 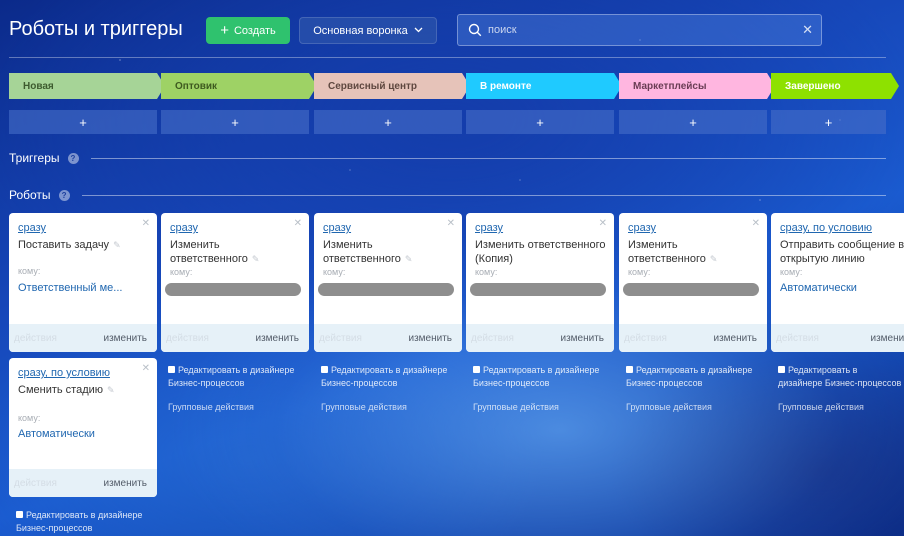 I want to click on stage-header: Сервисный центр, so click(x=392, y=86).